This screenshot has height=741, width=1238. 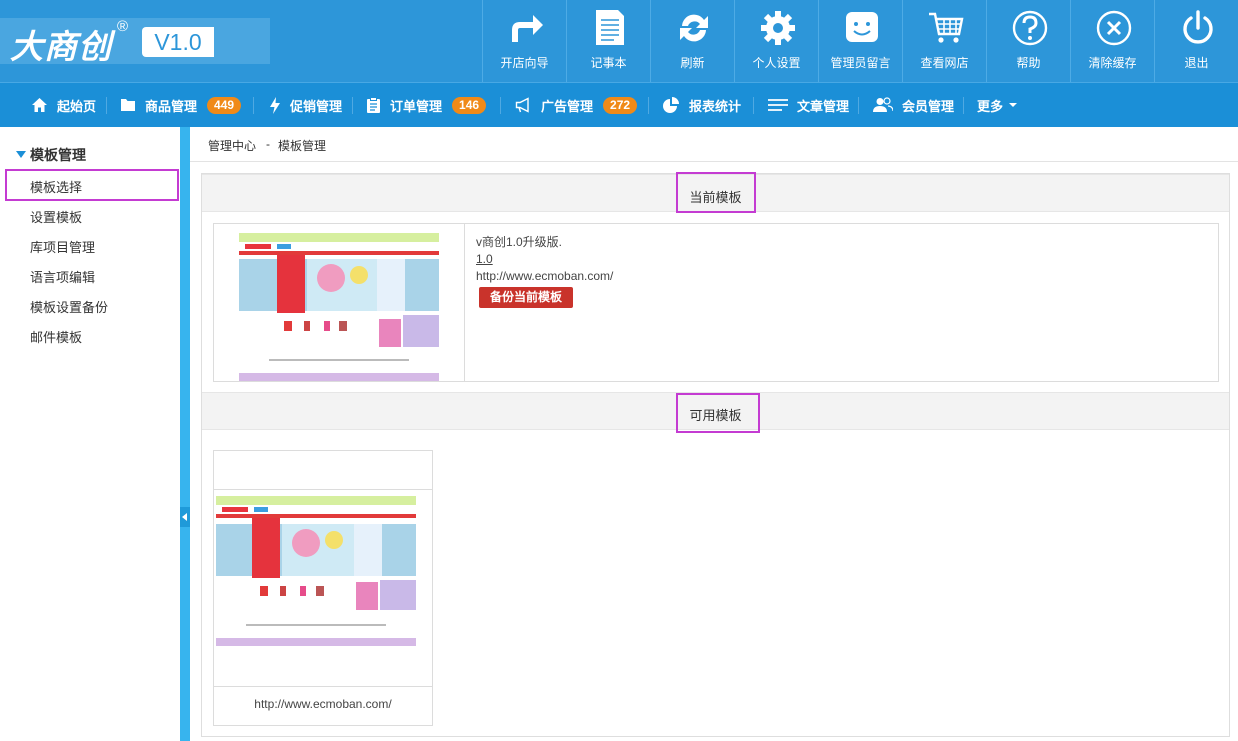 I want to click on nav-item-orders: 订单管理 146, so click(x=426, y=105).